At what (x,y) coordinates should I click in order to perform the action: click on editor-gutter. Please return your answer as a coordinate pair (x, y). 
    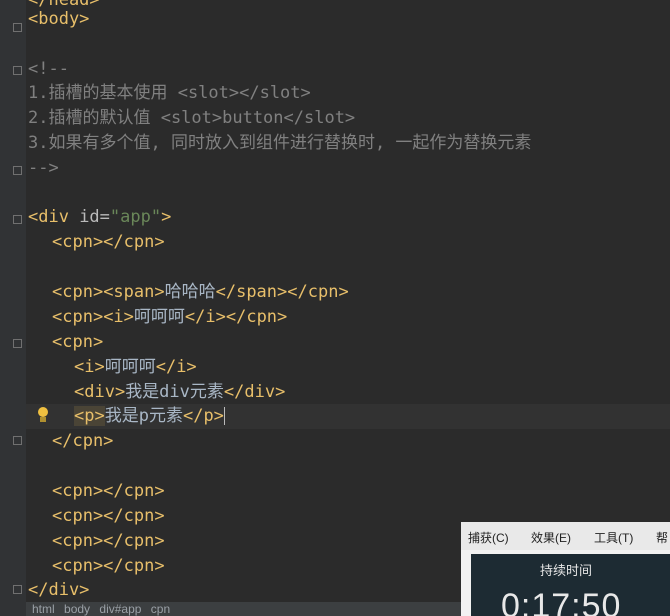
    Looking at the image, I should click on (13, 308).